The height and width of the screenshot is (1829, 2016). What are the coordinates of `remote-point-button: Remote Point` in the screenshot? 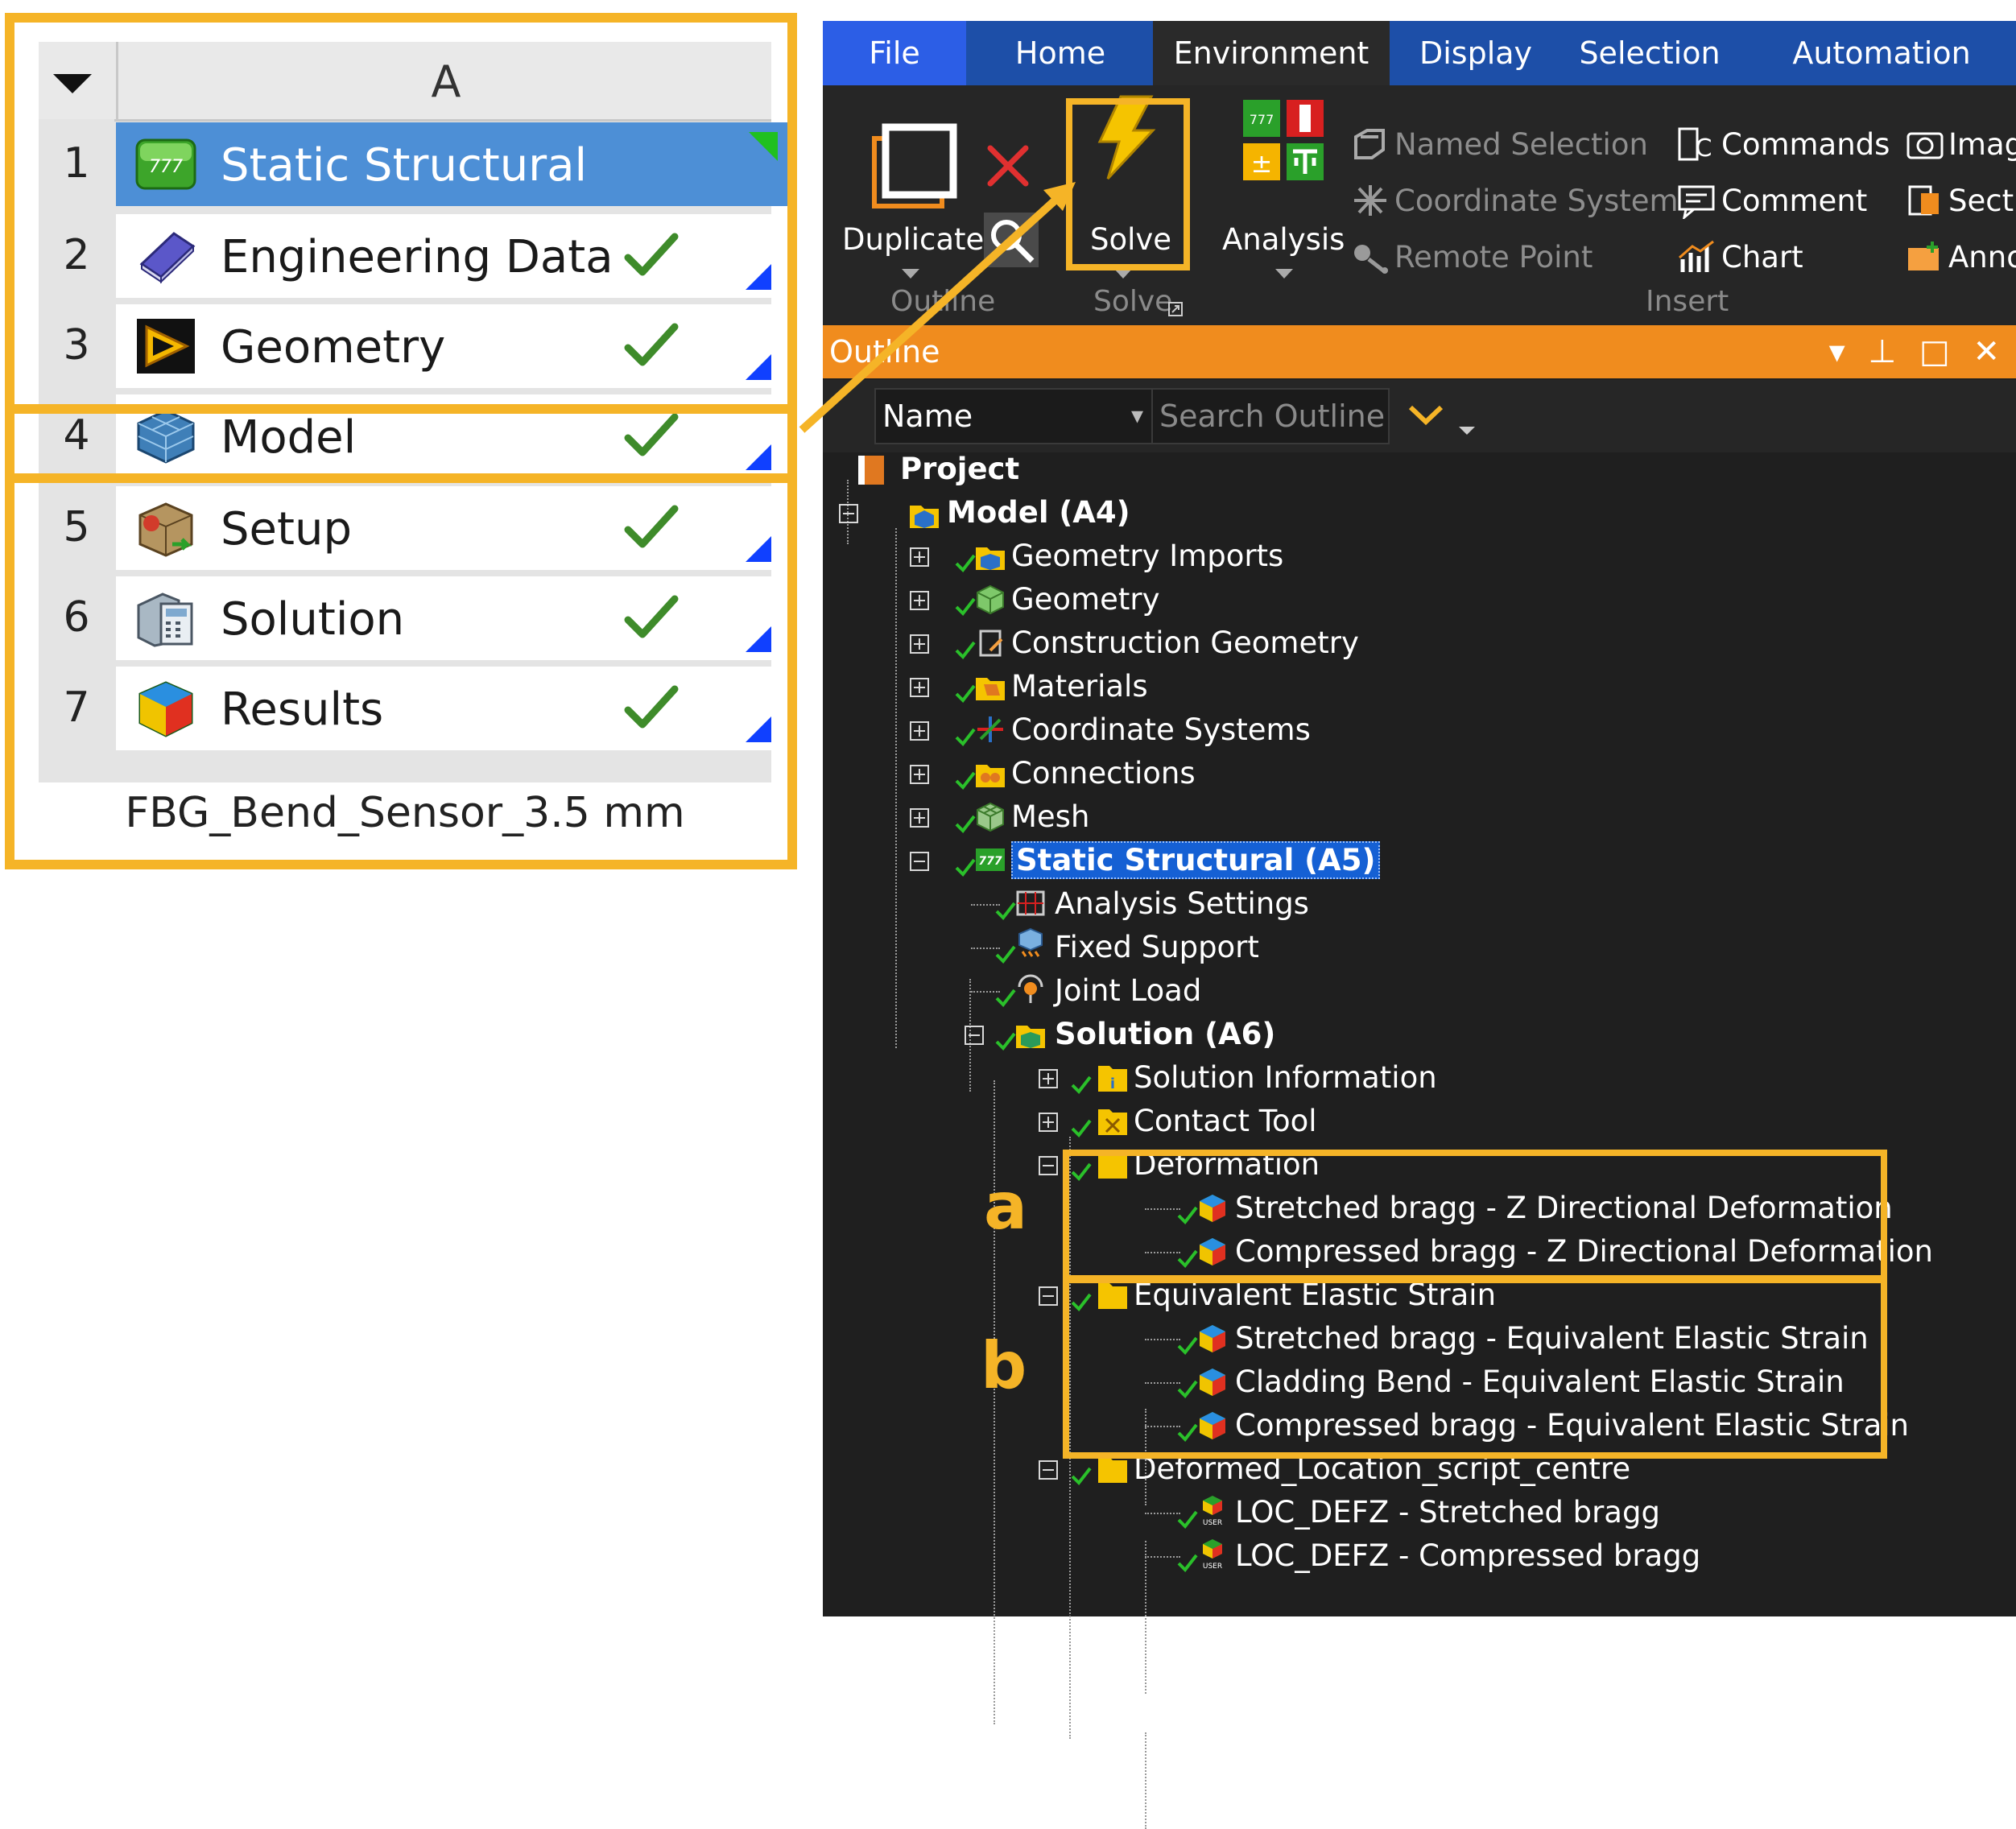 It's located at (1494, 258).